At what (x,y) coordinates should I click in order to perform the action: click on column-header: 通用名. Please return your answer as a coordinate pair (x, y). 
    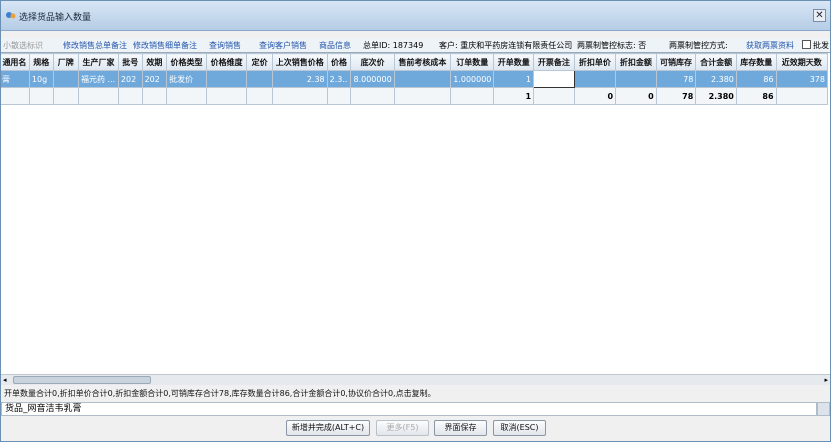
    Looking at the image, I should click on (15, 62).